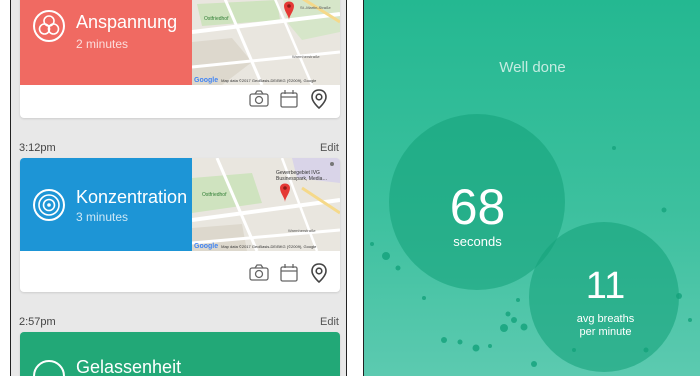  I want to click on session-color-block: Konzentration 3 minutes, so click(106, 204).